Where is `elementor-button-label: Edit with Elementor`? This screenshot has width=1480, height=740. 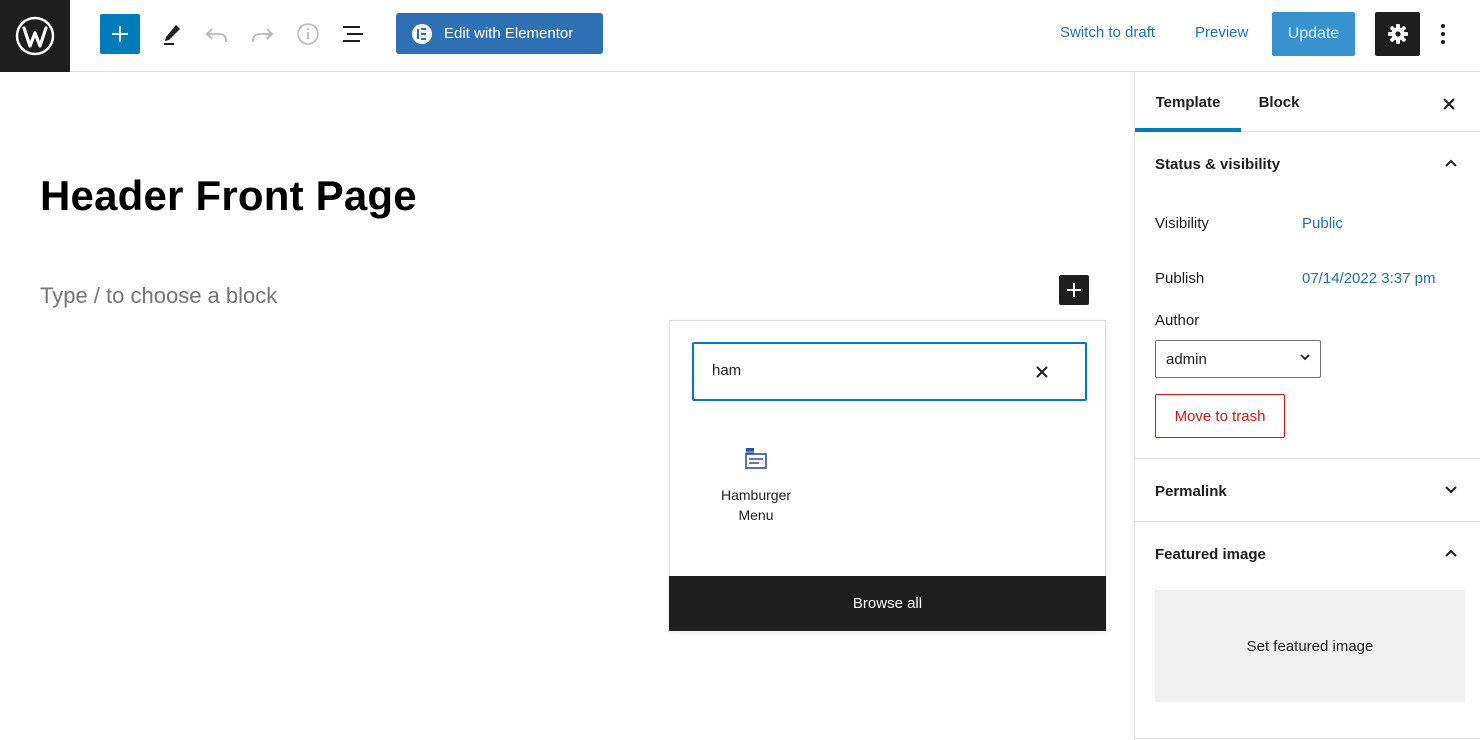 elementor-button-label: Edit with Elementor is located at coordinates (509, 33).